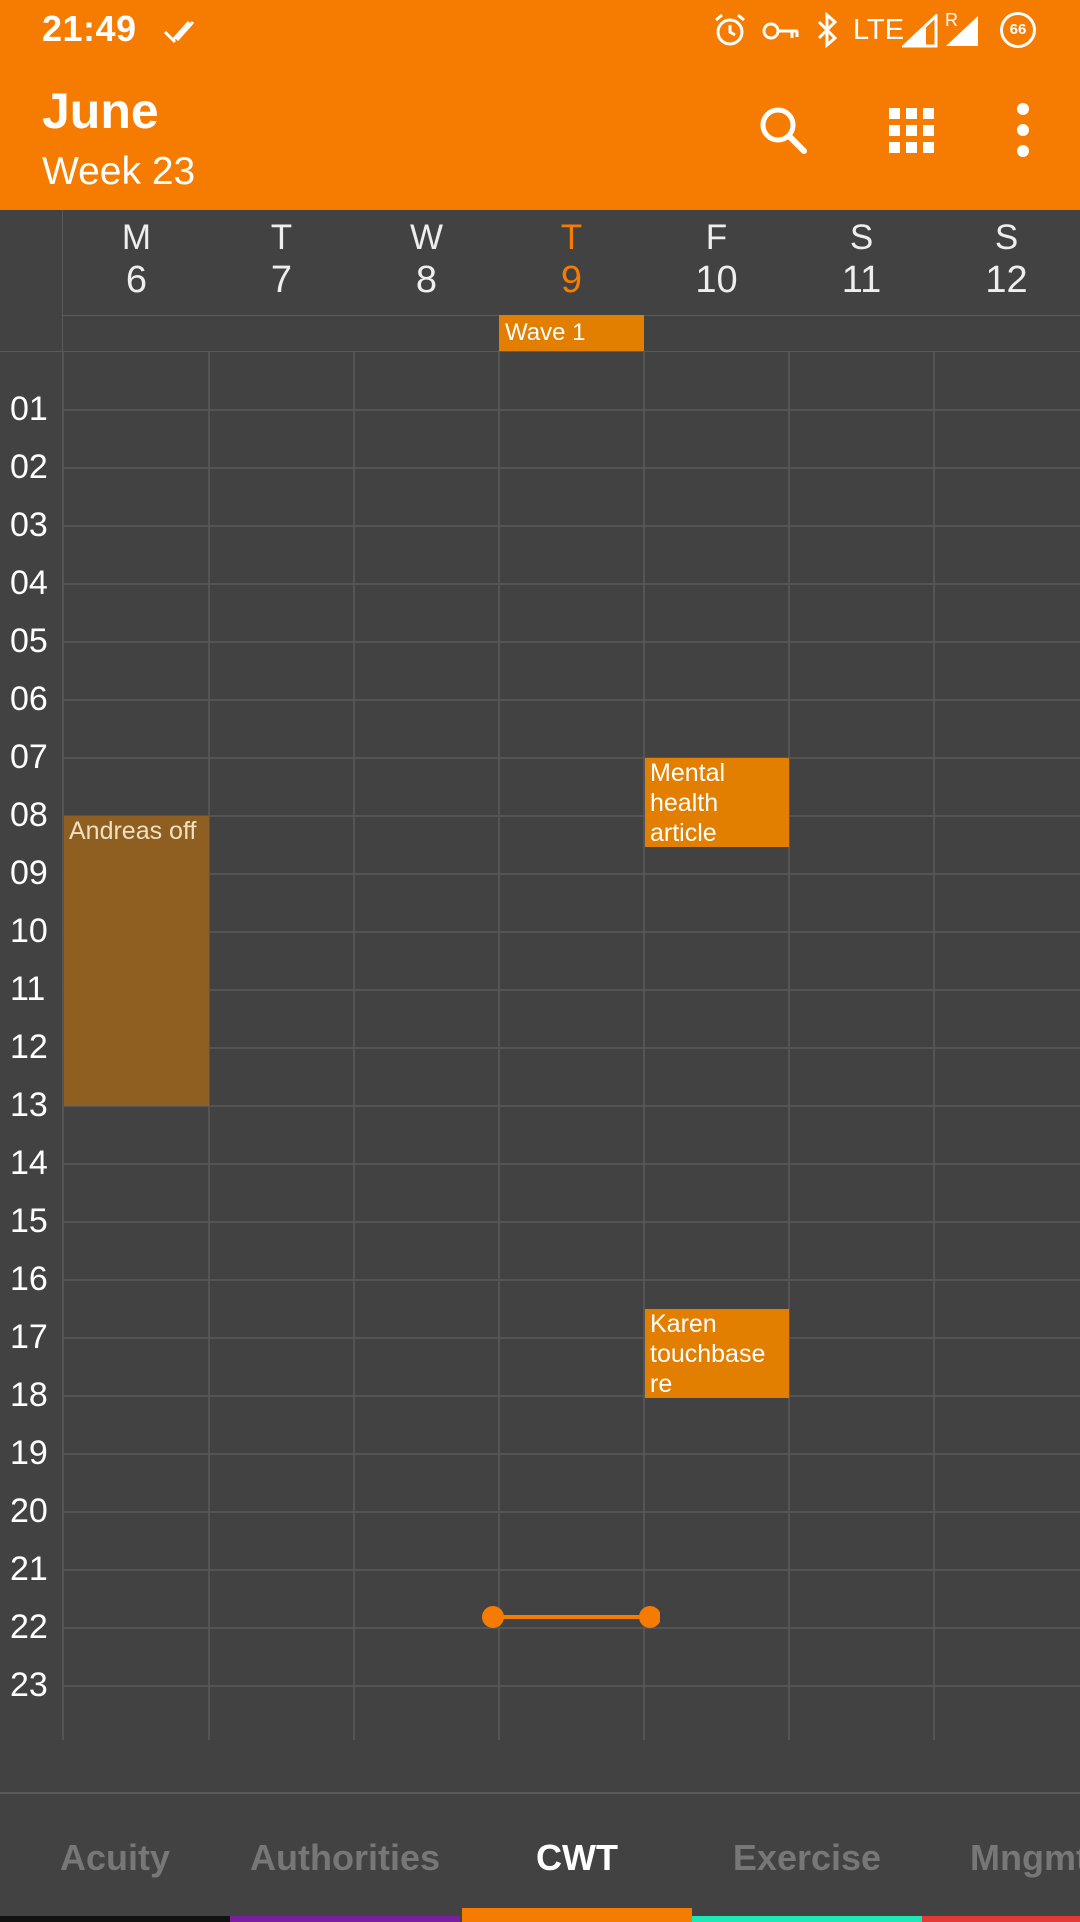 The width and height of the screenshot is (1080, 1922). I want to click on day-column-header: S 11, so click(861, 262).